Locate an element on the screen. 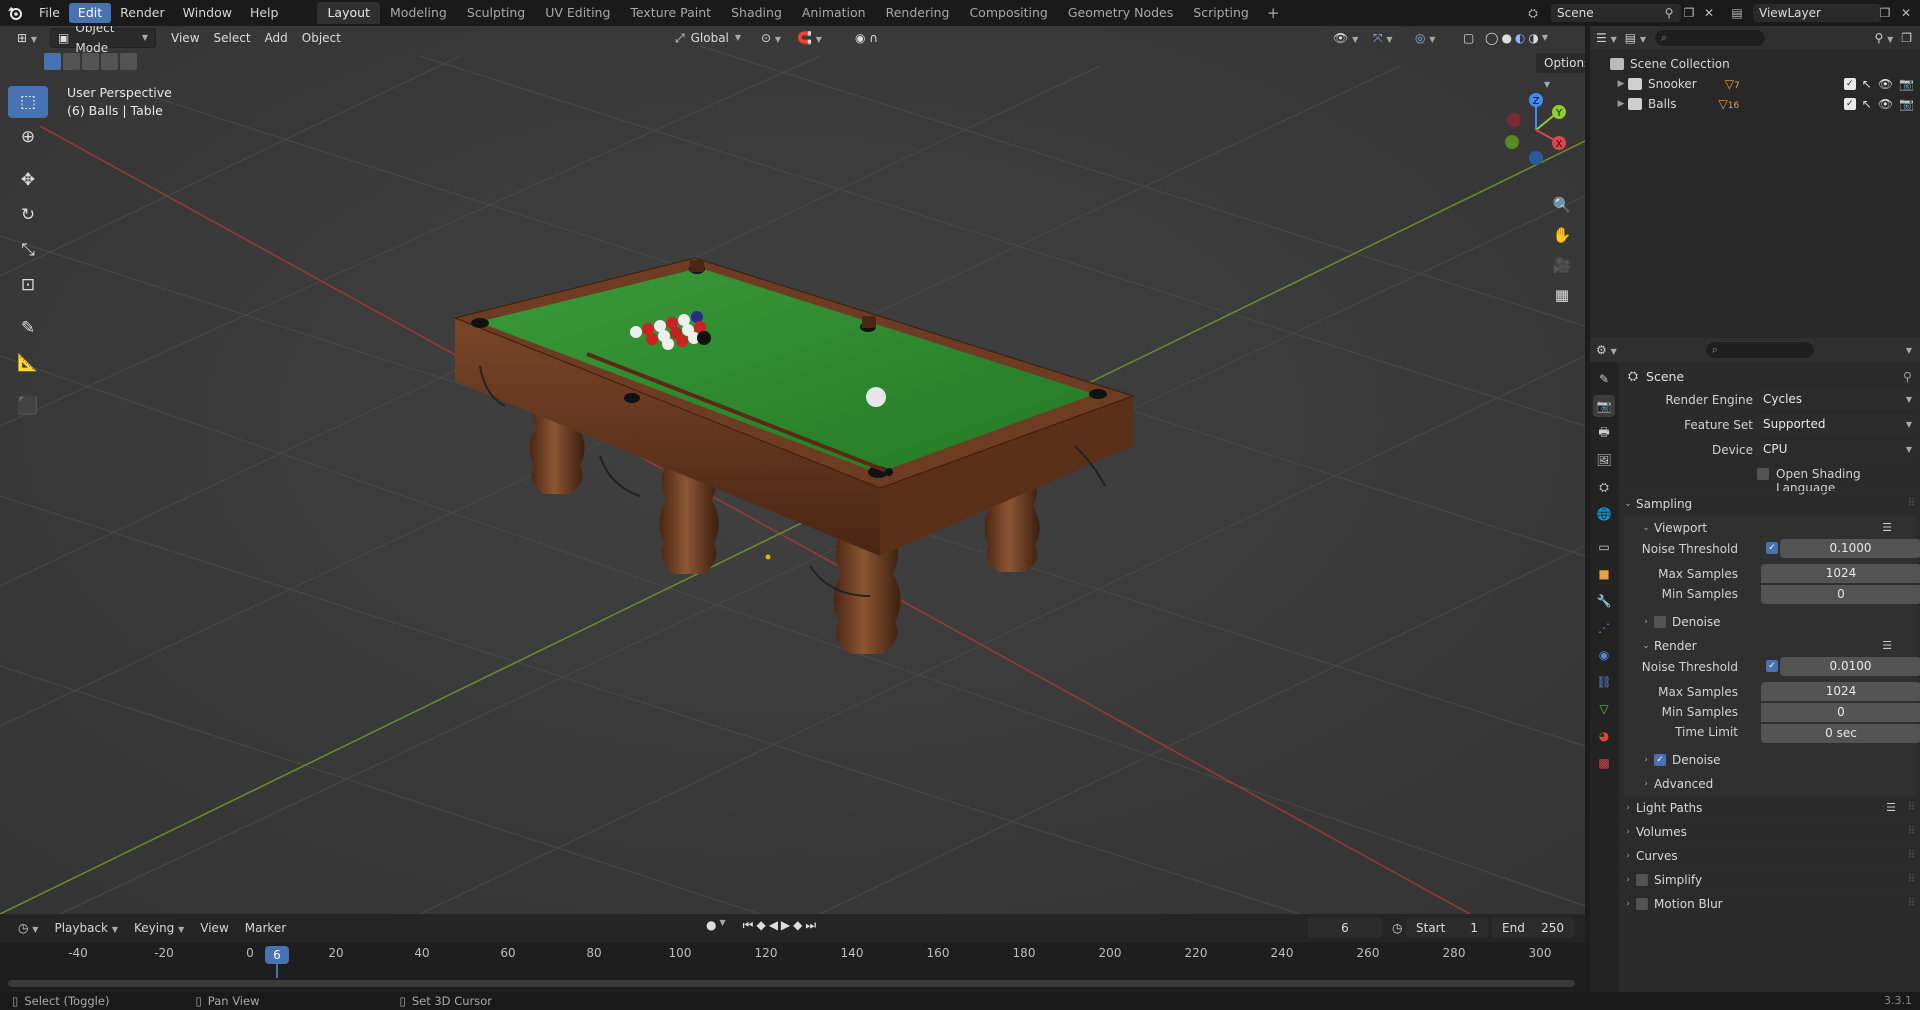 The image size is (1920, 1010). cue-ball is located at coordinates (876, 397).